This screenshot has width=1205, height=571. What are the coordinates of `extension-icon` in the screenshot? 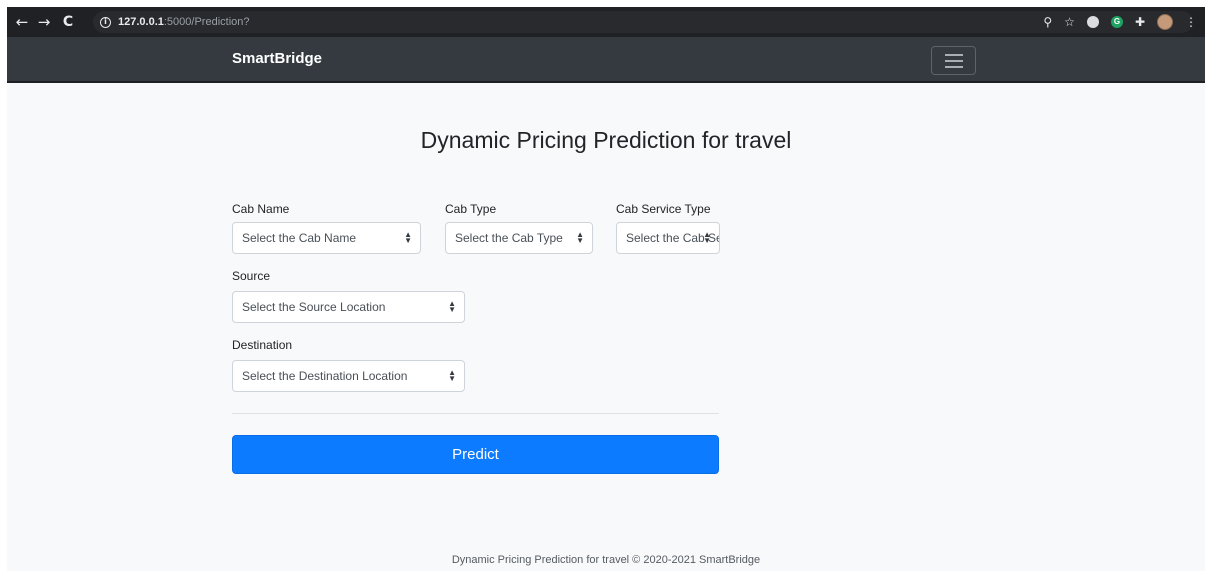 It's located at (1092, 22).